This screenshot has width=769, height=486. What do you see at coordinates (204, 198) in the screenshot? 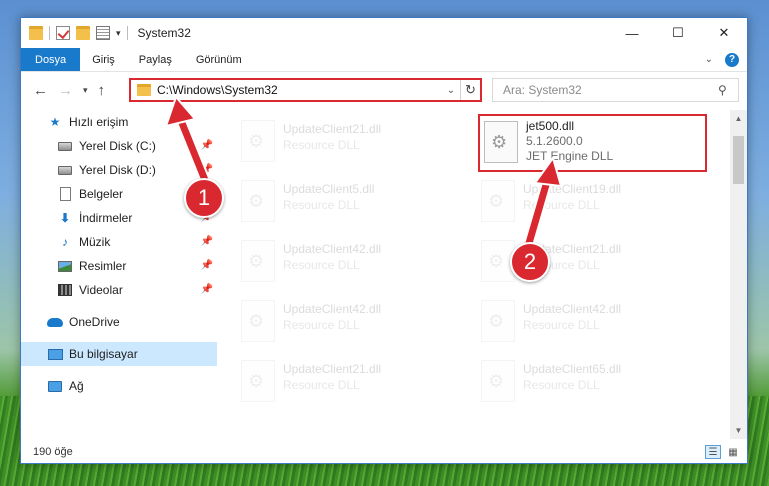
I see `step-1-badge: 1` at bounding box center [204, 198].